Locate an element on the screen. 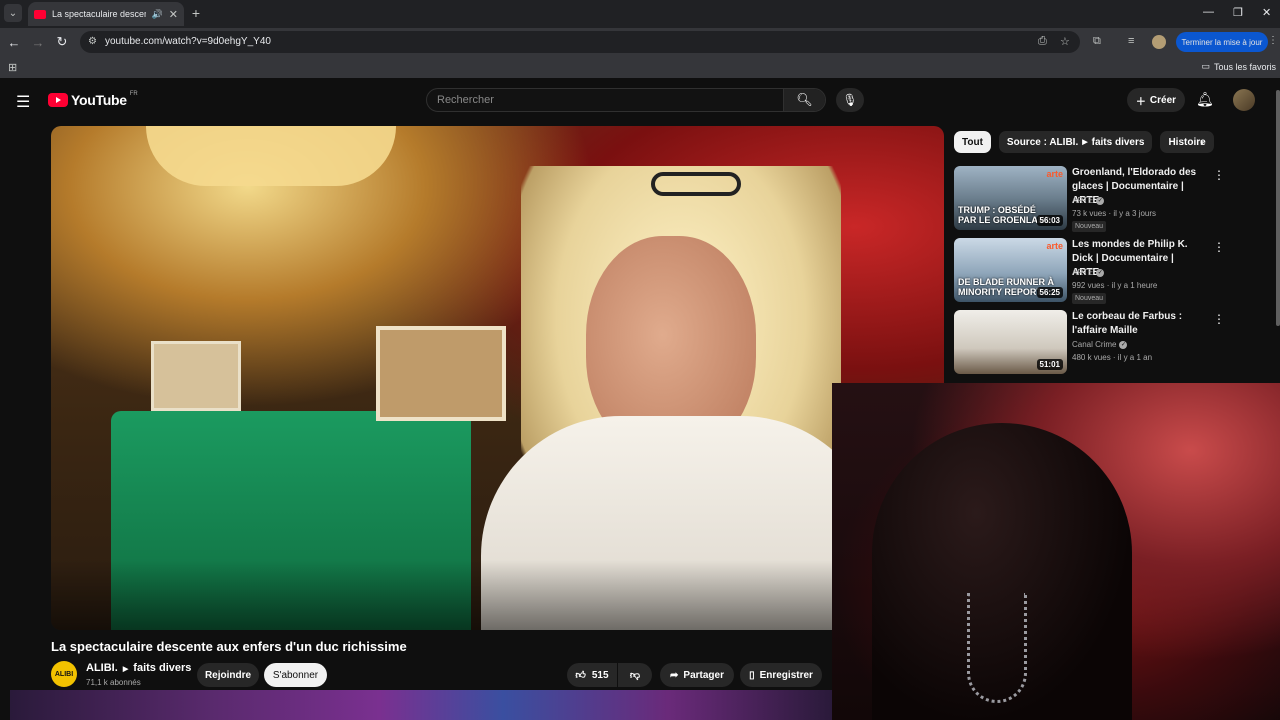 The image size is (1280, 720). forward-icon: → is located at coordinates (38, 42).